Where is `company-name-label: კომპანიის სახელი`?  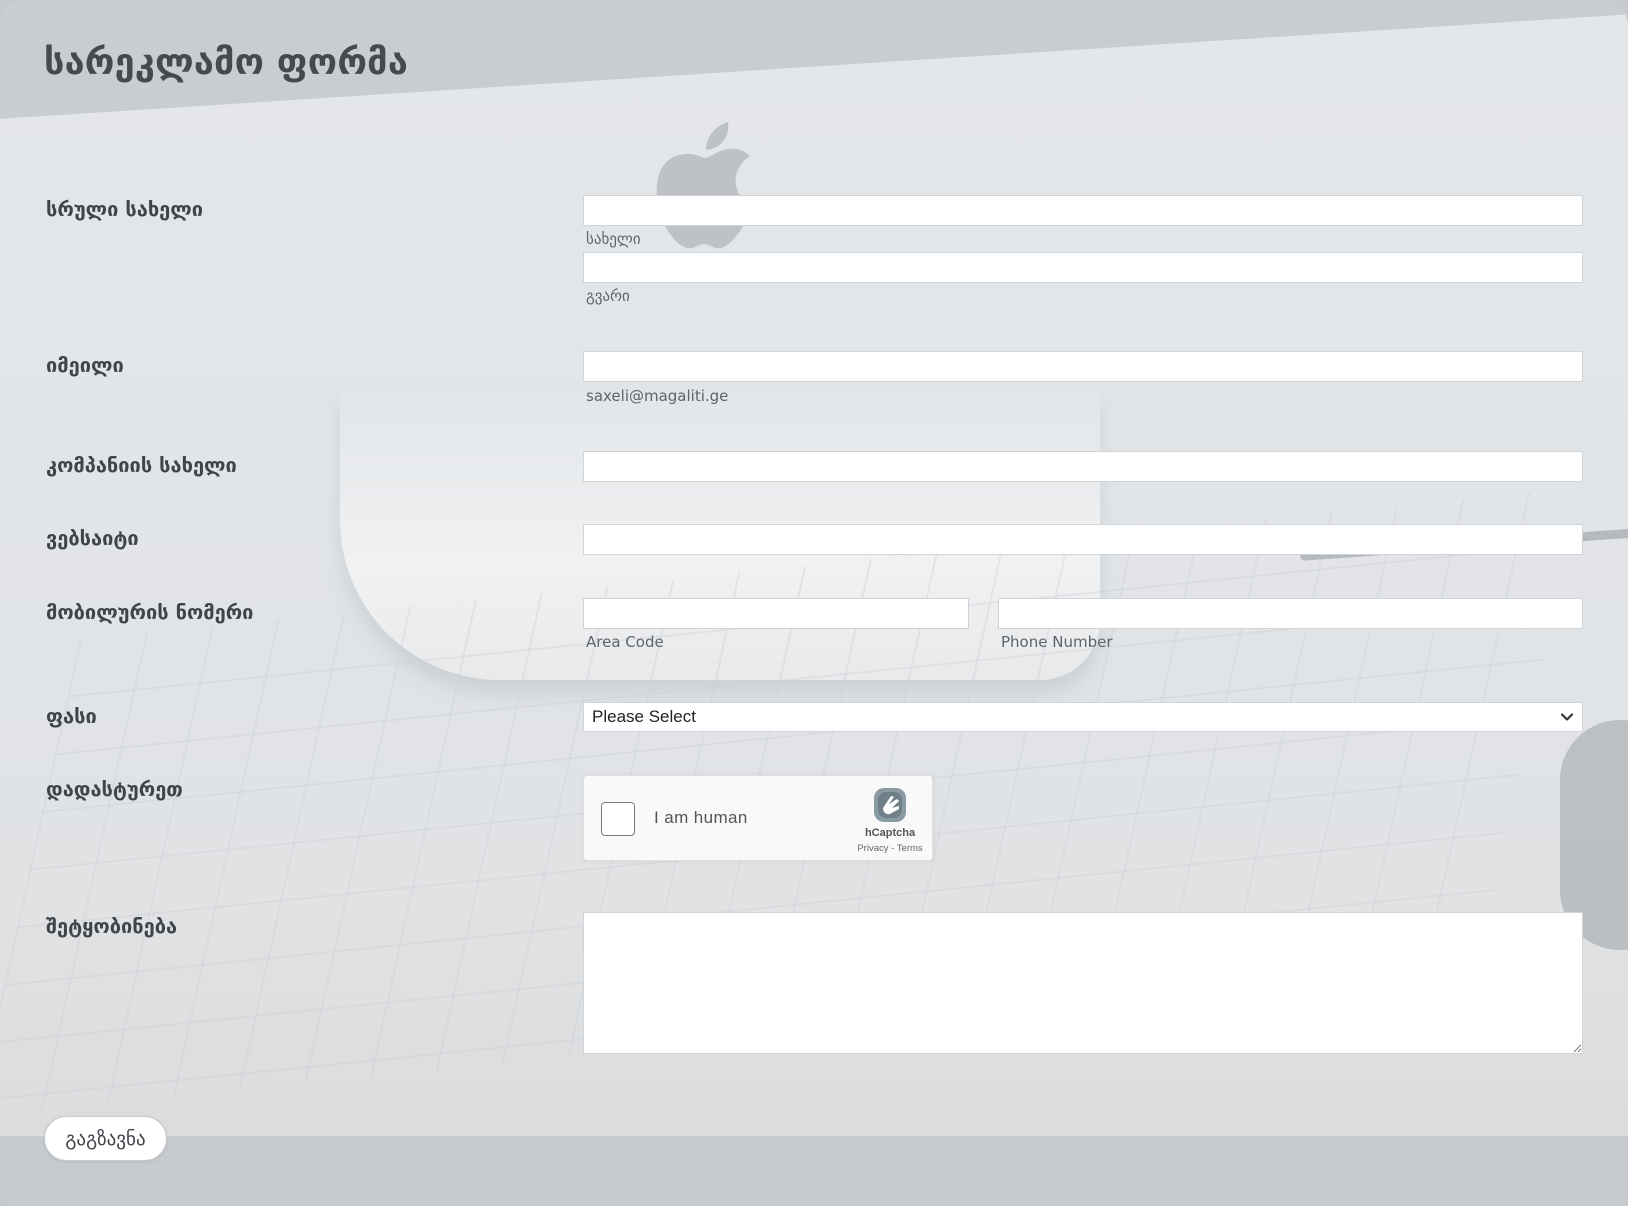
company-name-label: კომპანიის სახელი is located at coordinates (141, 465).